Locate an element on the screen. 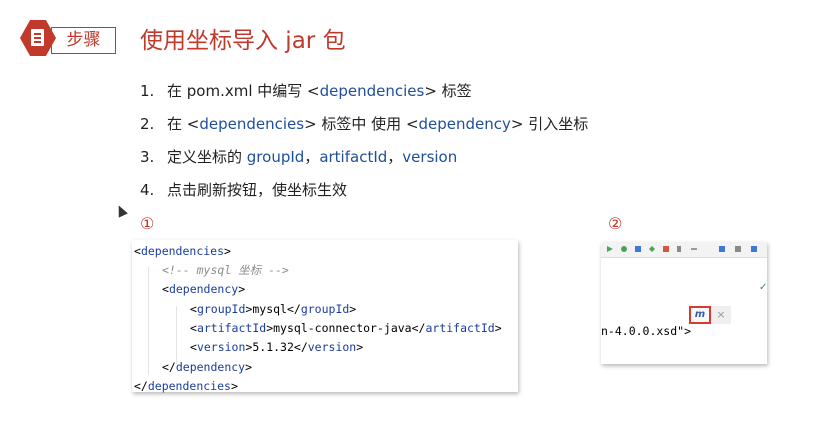 This screenshot has width=830, height=424. code-line-7: </dependency> is located at coordinates (207, 367).